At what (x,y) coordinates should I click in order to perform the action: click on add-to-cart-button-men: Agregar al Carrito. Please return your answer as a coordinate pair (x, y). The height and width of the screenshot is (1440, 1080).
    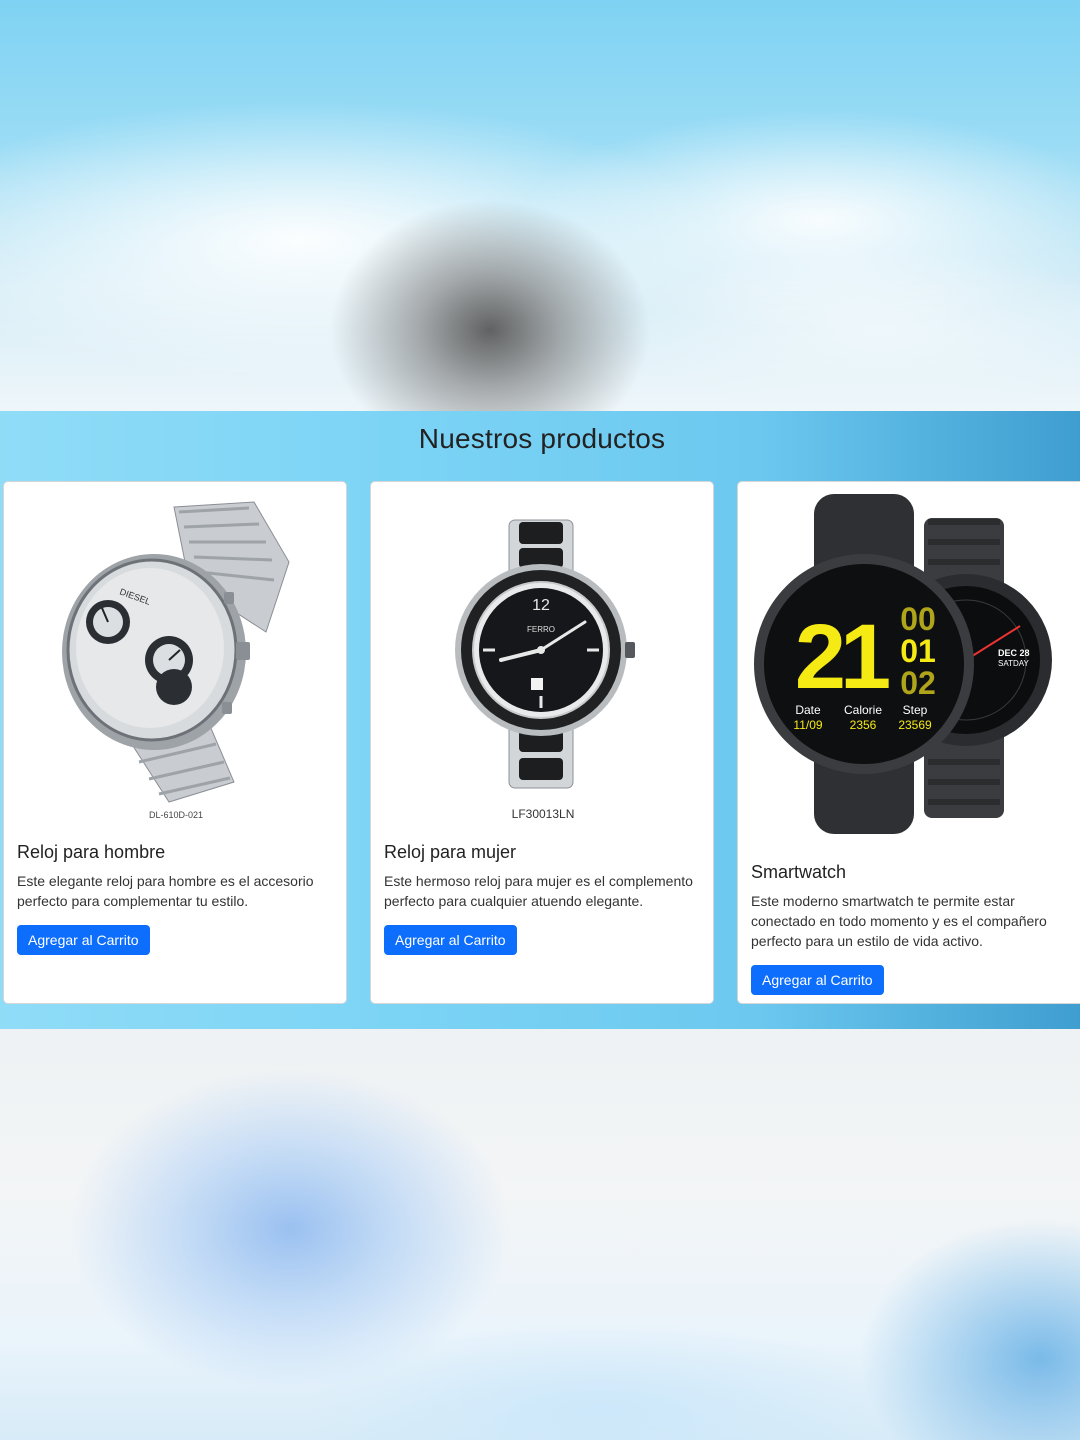
    Looking at the image, I should click on (83, 940).